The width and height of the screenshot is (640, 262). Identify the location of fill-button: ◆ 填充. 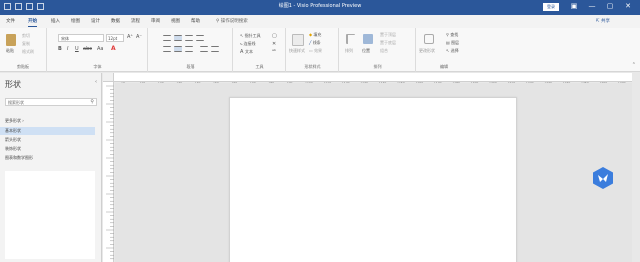
(315, 35).